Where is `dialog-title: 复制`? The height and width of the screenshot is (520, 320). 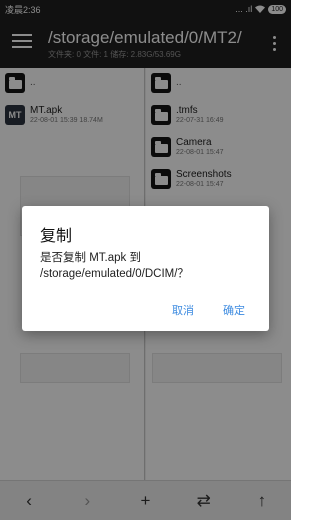
dialog-title: 复制 is located at coordinates (56, 236).